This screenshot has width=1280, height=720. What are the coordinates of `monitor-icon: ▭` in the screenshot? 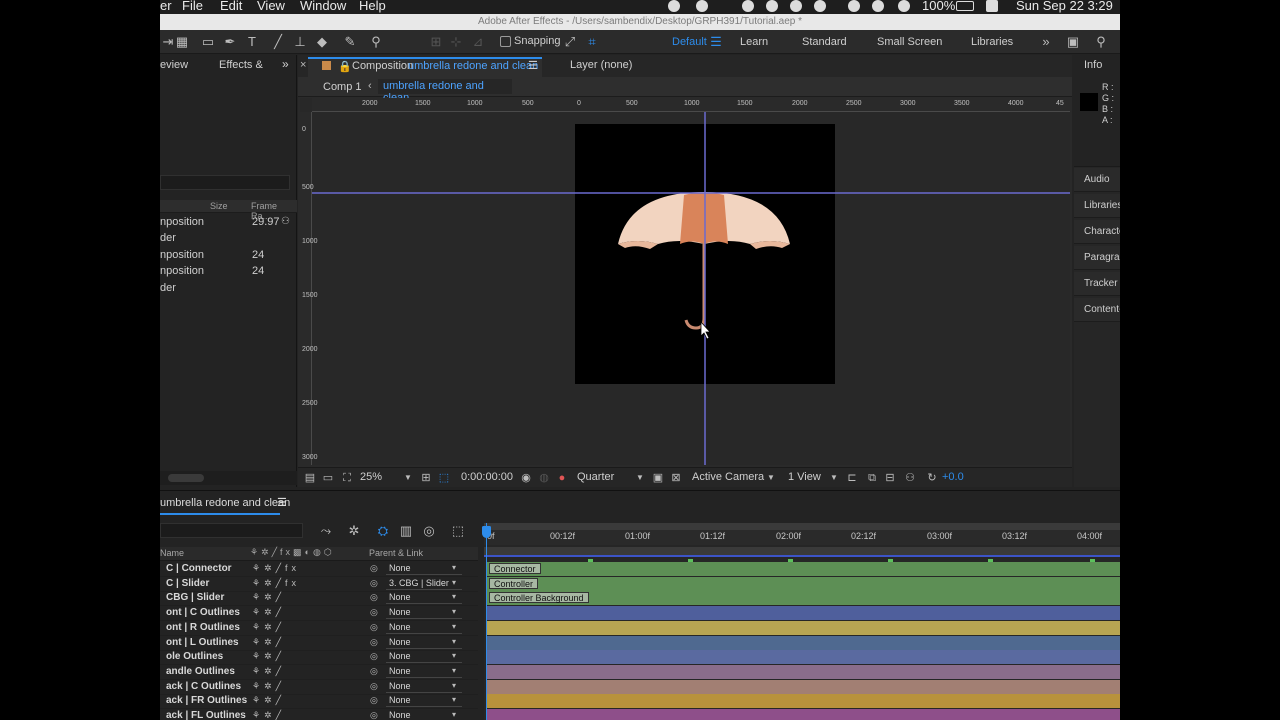 It's located at (328, 478).